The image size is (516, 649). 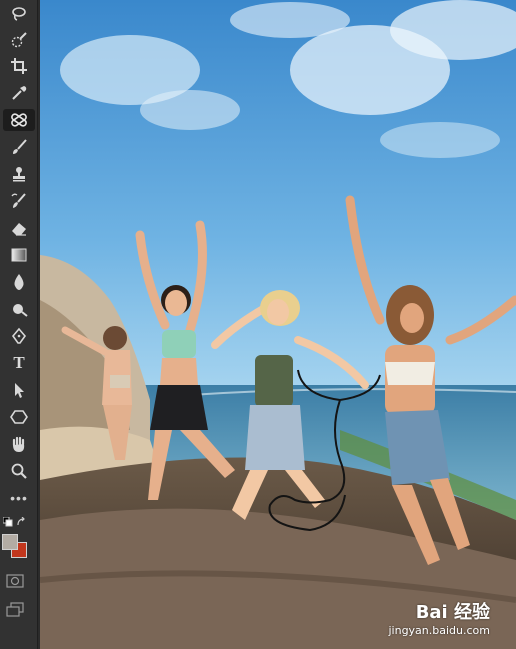 I want to click on history-brush-icon, so click(x=18, y=200).